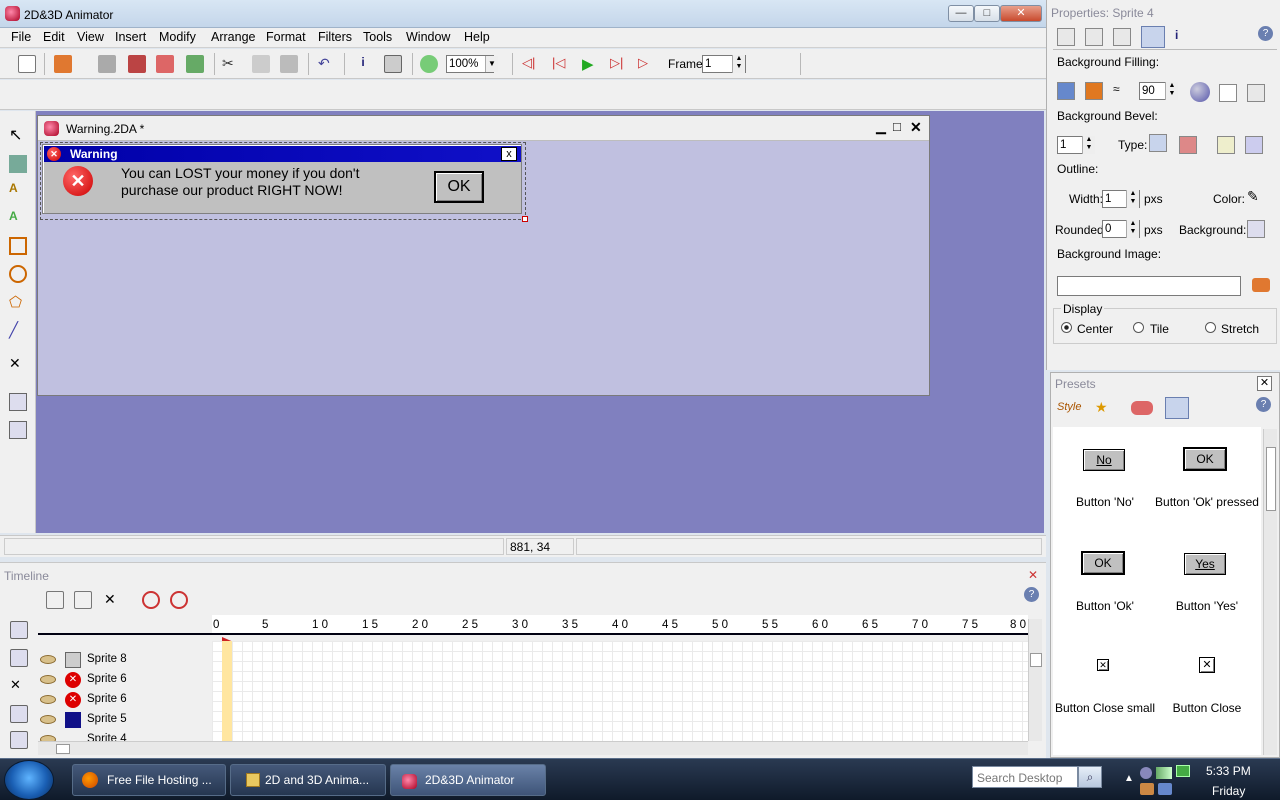 This screenshot has width=1280, height=800. I want to click on tray-network-icon, so click(1146, 773).